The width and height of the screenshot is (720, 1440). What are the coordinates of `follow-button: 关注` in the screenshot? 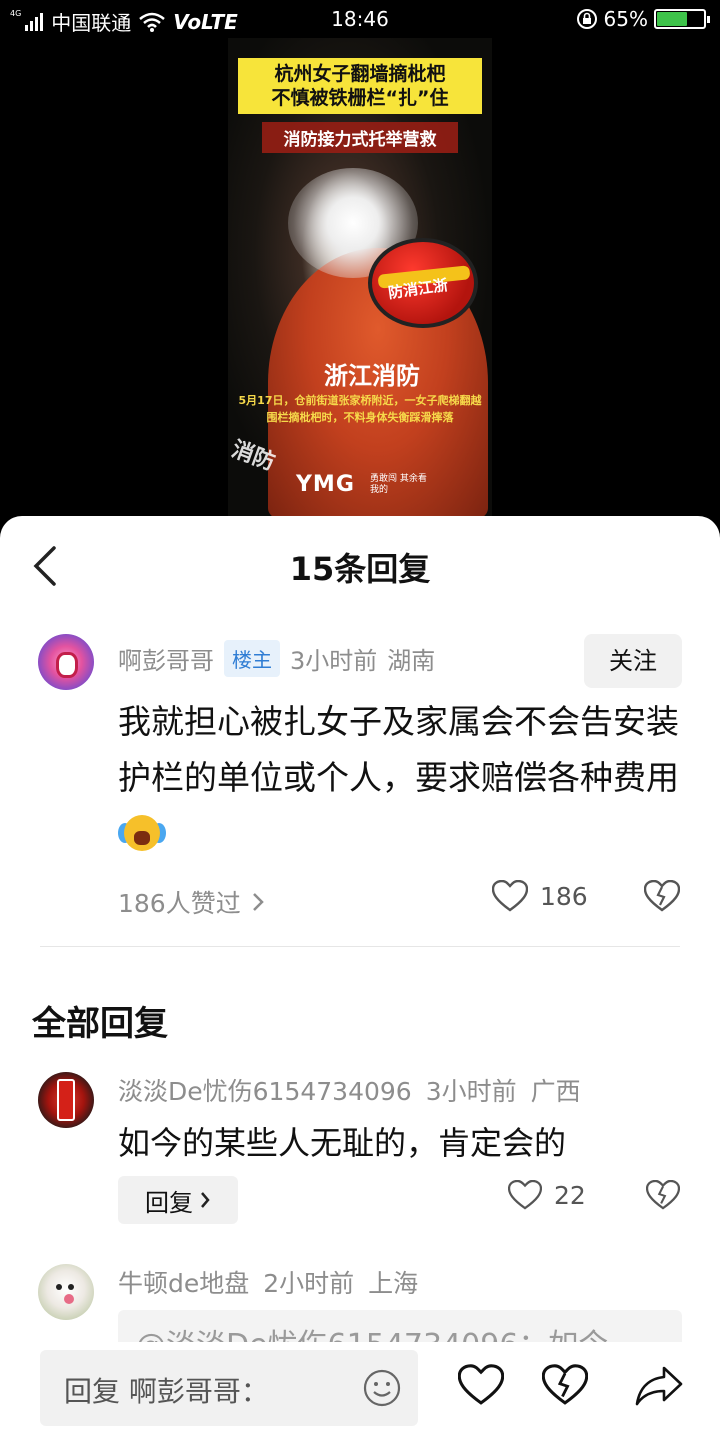 It's located at (633, 661).